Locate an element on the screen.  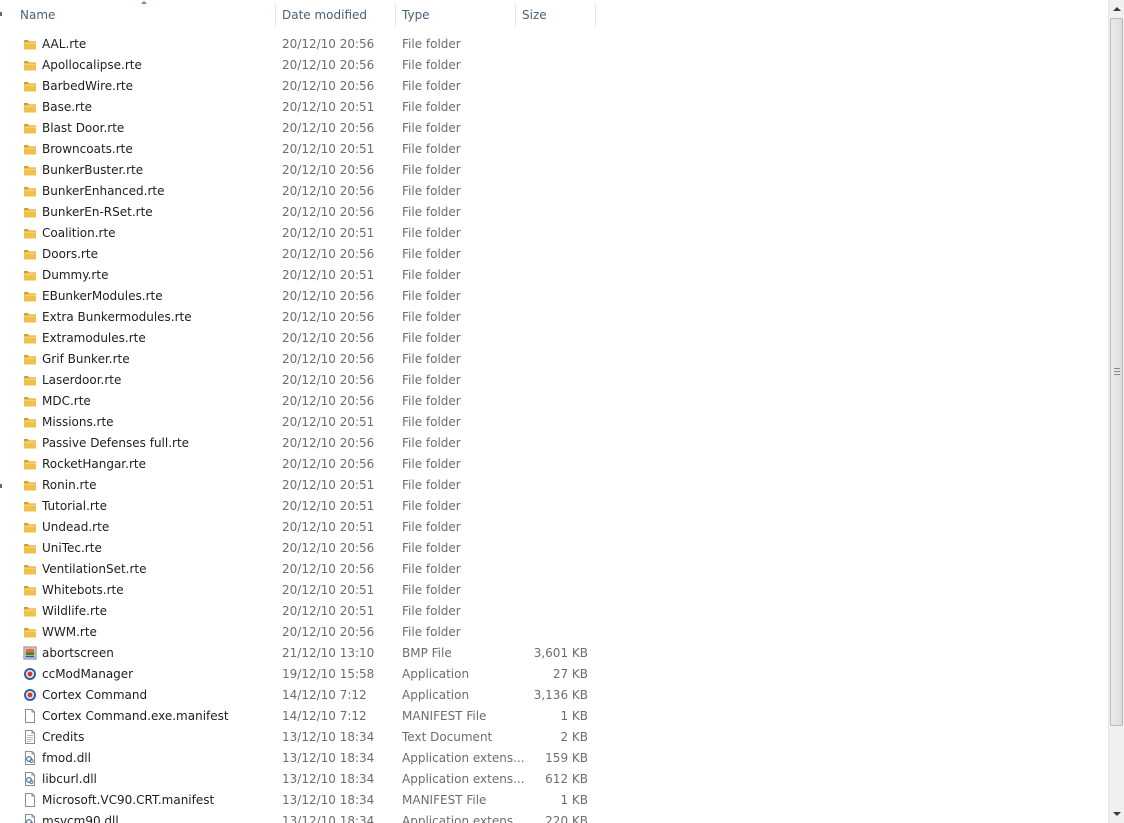
column-header-type: Type is located at coordinates (456, 15).